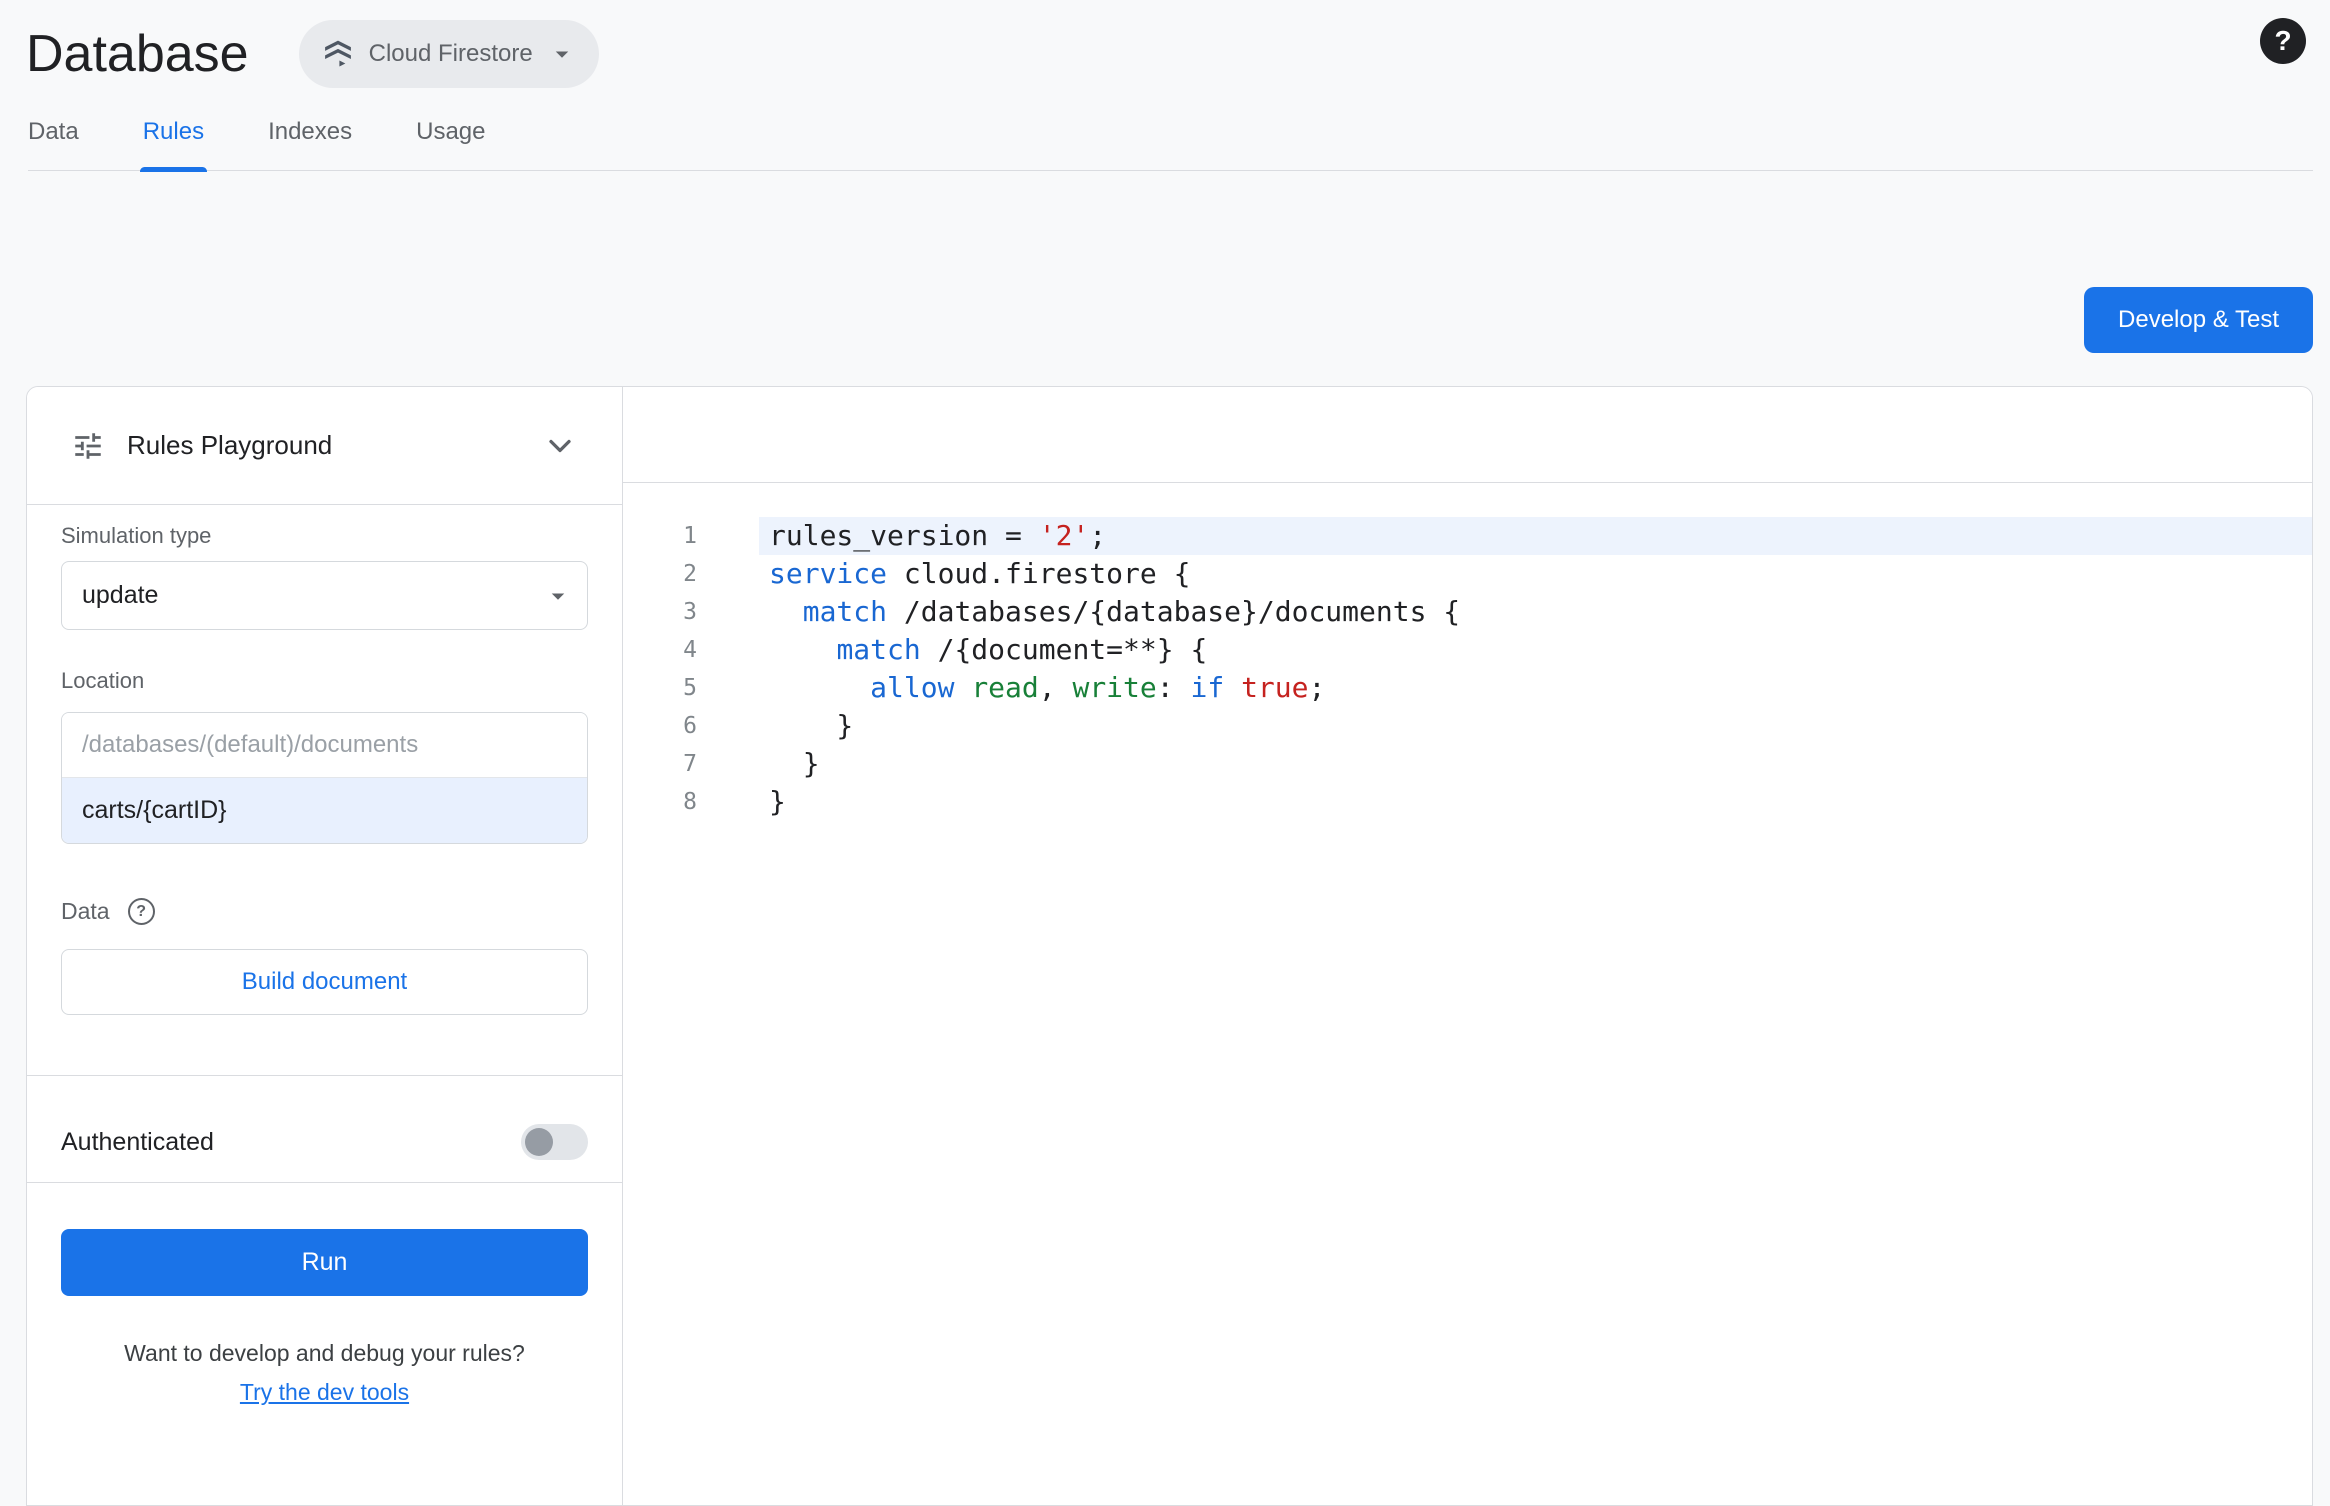  What do you see at coordinates (137, 54) in the screenshot?
I see `page-title: Database` at bounding box center [137, 54].